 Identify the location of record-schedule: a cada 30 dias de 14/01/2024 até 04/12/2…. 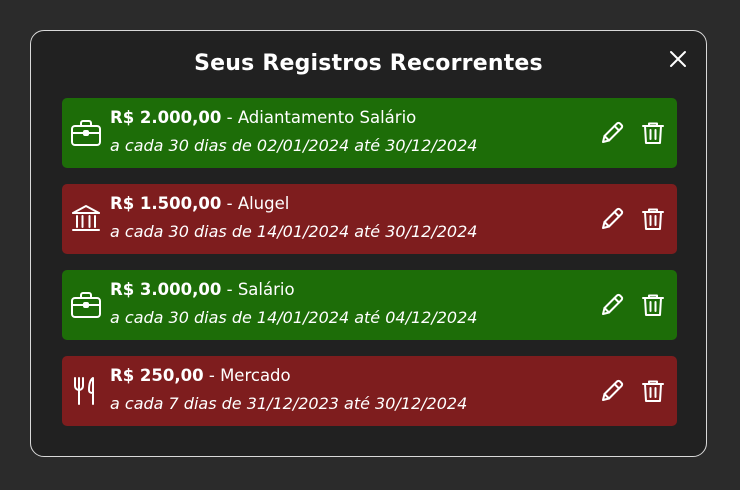
(294, 317).